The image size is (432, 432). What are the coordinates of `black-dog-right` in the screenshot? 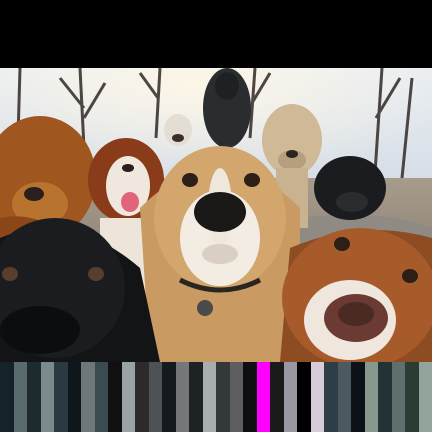 It's located at (350, 188).